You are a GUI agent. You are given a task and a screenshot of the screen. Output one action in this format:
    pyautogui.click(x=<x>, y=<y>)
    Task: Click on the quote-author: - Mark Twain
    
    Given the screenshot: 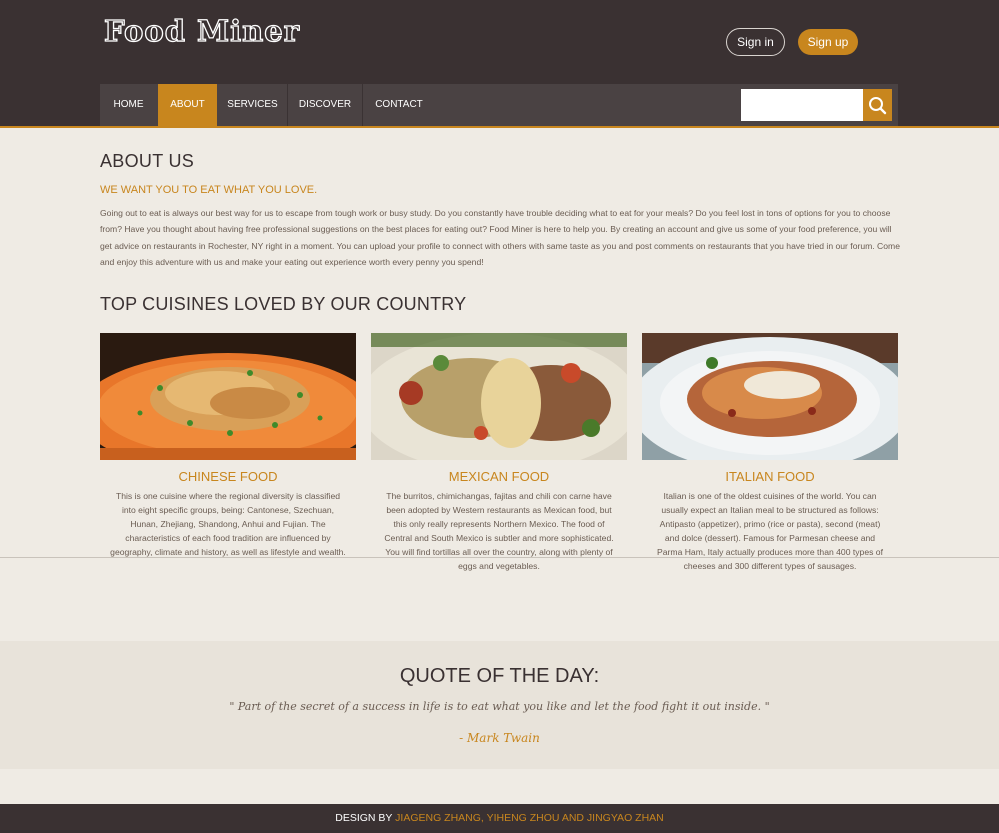 What is the action you would take?
    pyautogui.click(x=499, y=738)
    